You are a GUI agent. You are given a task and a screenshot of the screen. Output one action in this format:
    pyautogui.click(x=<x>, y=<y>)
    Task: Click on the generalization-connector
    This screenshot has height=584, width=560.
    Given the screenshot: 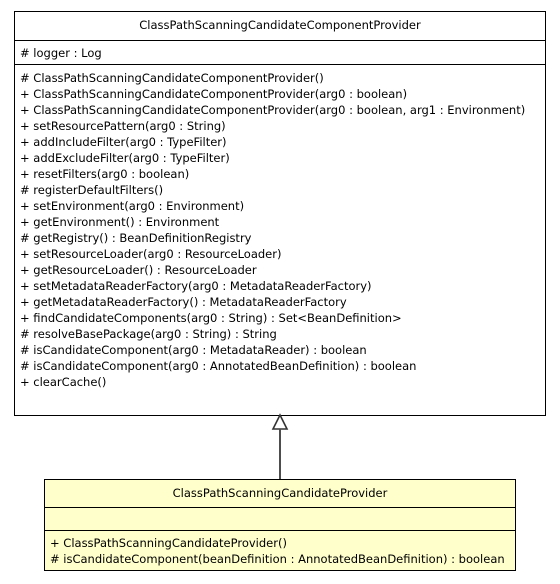 What is the action you would take?
    pyautogui.click(x=280, y=446)
    